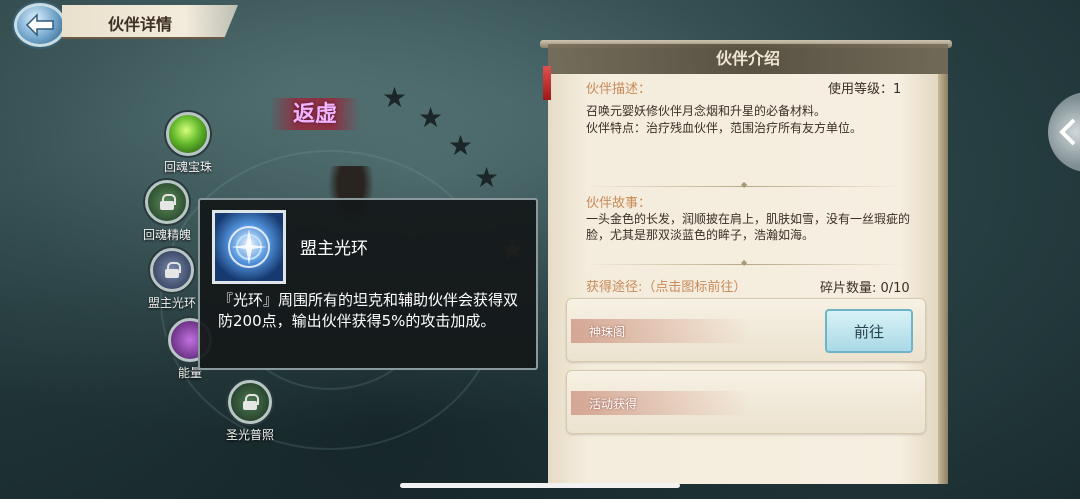 This screenshot has width=1080, height=499. Describe the element at coordinates (249, 247) in the screenshot. I see `aura-skill-icon` at that location.